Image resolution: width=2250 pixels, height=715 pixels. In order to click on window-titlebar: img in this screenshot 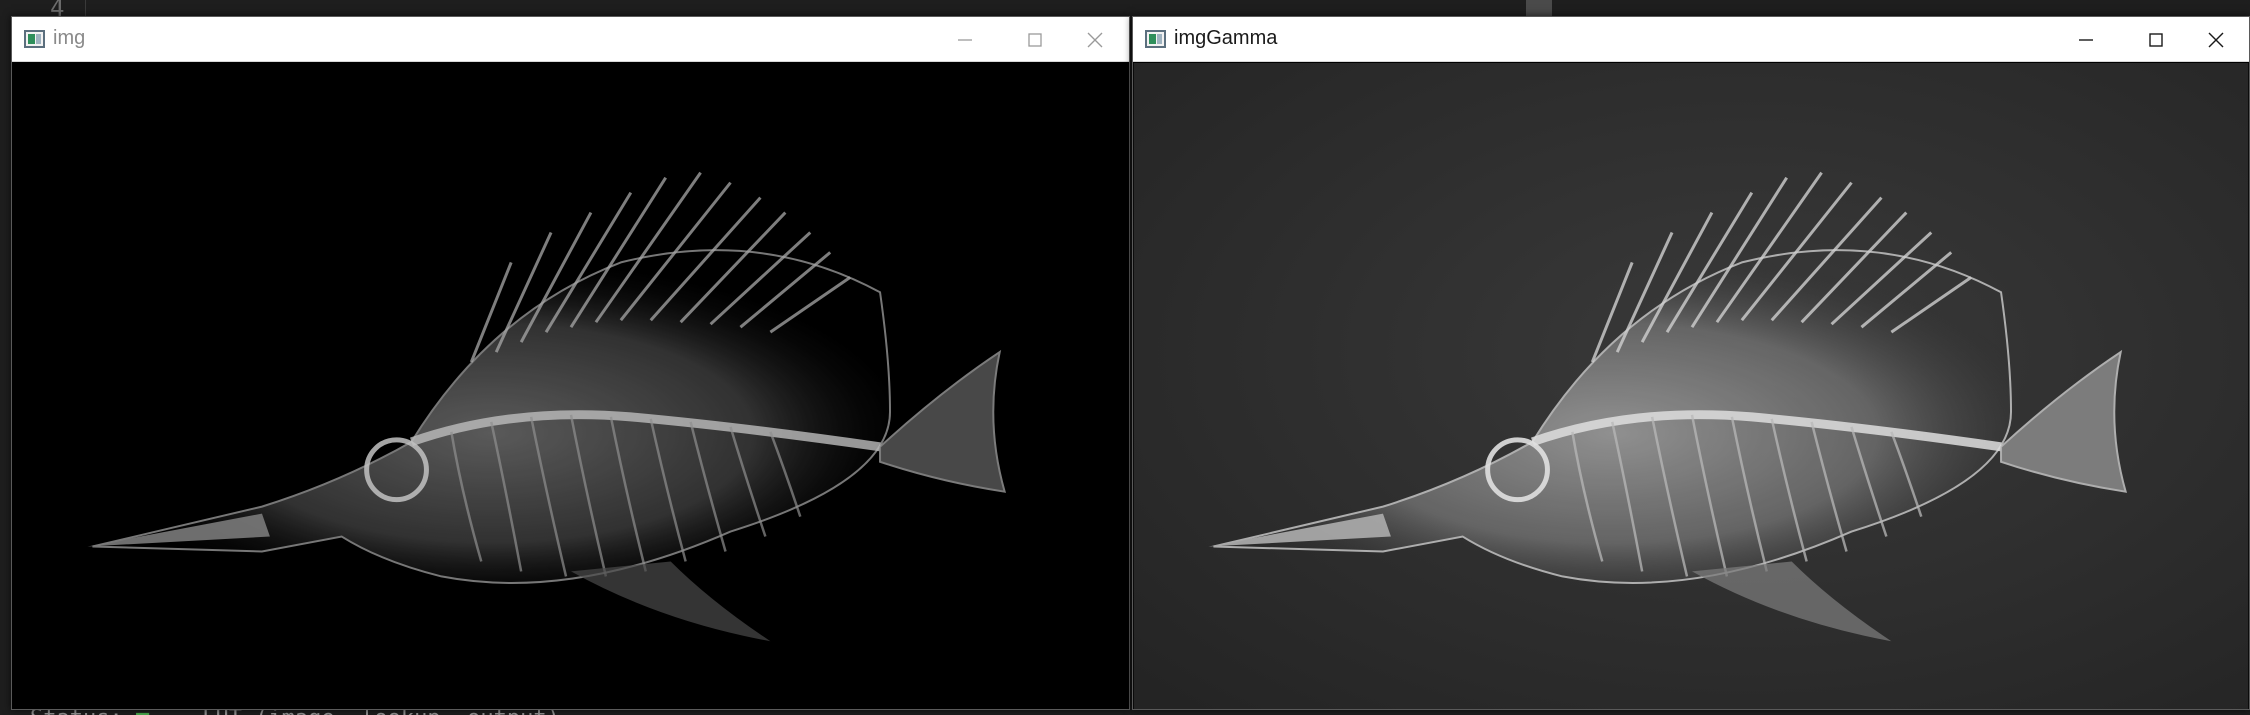, I will do `click(570, 39)`.